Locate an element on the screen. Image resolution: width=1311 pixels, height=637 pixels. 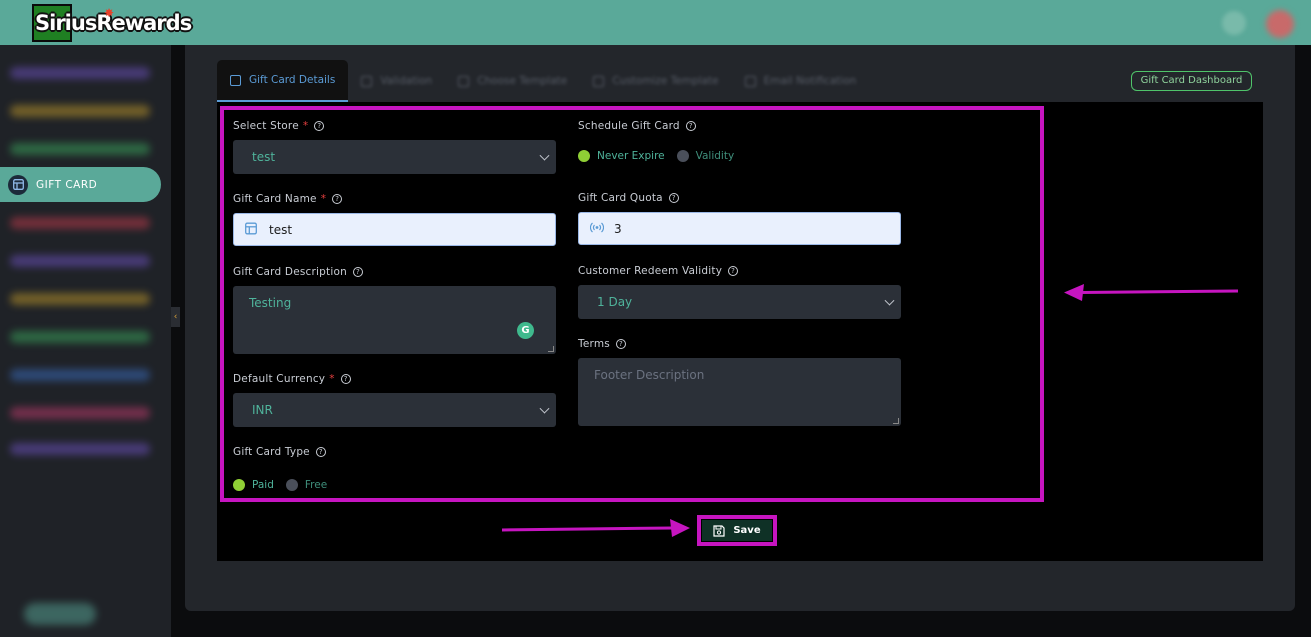
brand-logo: SiriusRewards ✸ is located at coordinates (112, 23).